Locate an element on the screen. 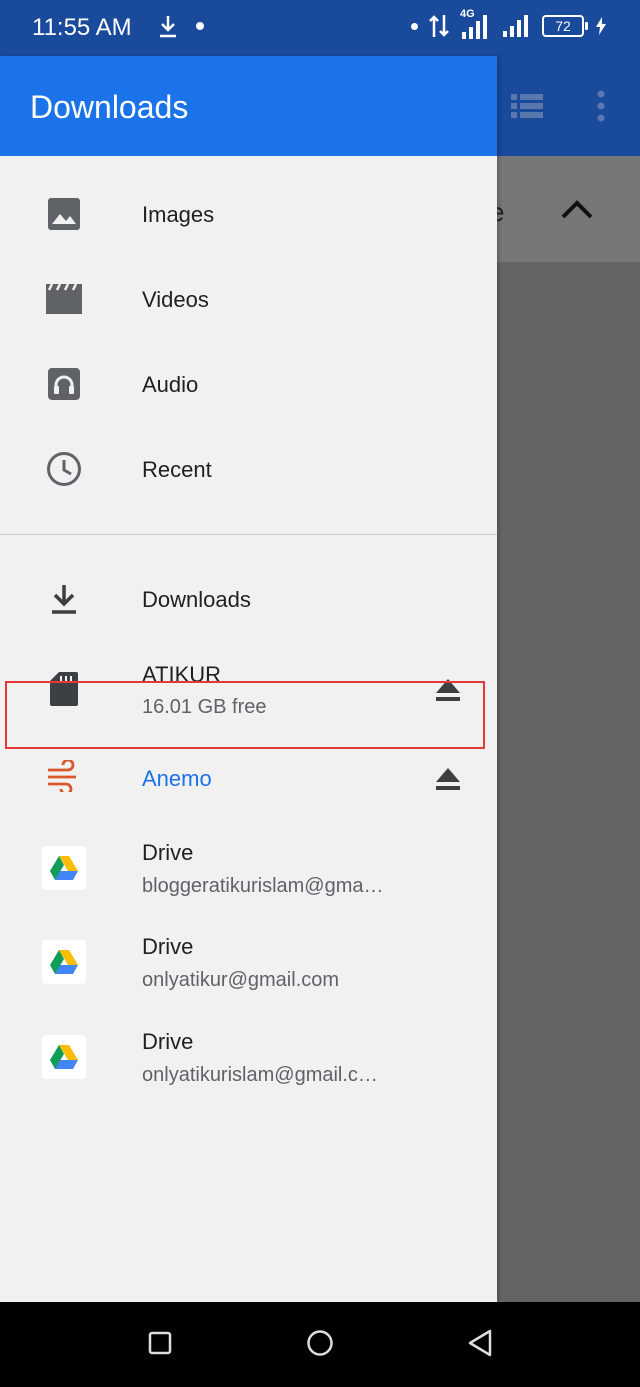 The image size is (640, 1387). back-button is located at coordinates (480, 1343).